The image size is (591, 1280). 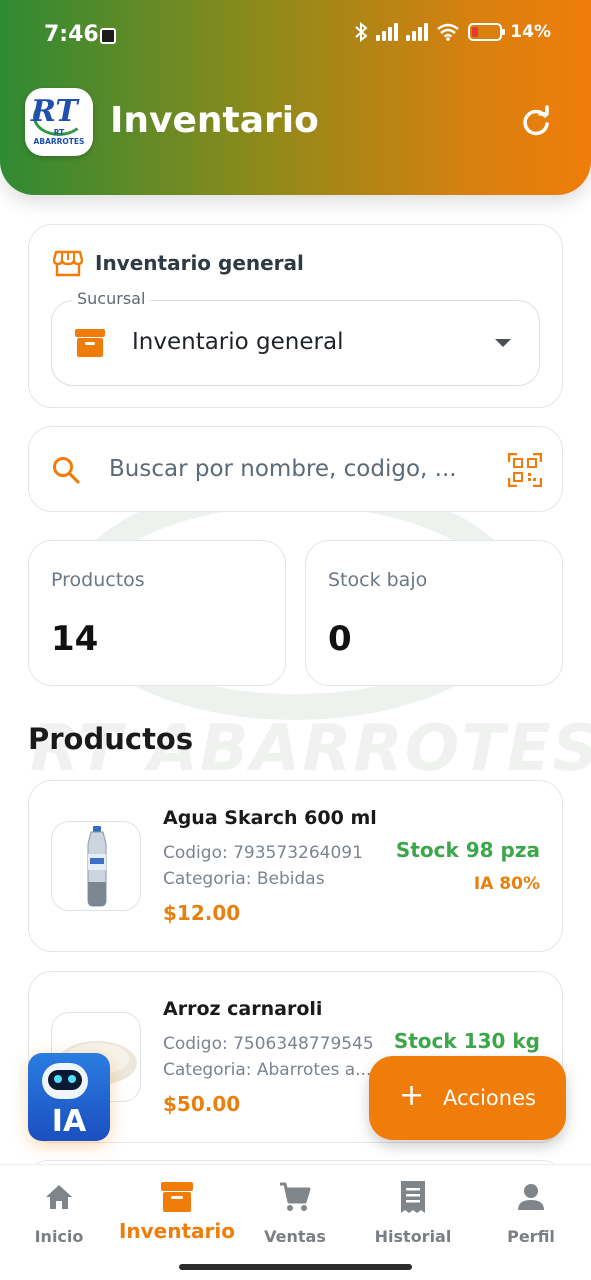 I want to click on stat-value: 14, so click(x=75, y=639).